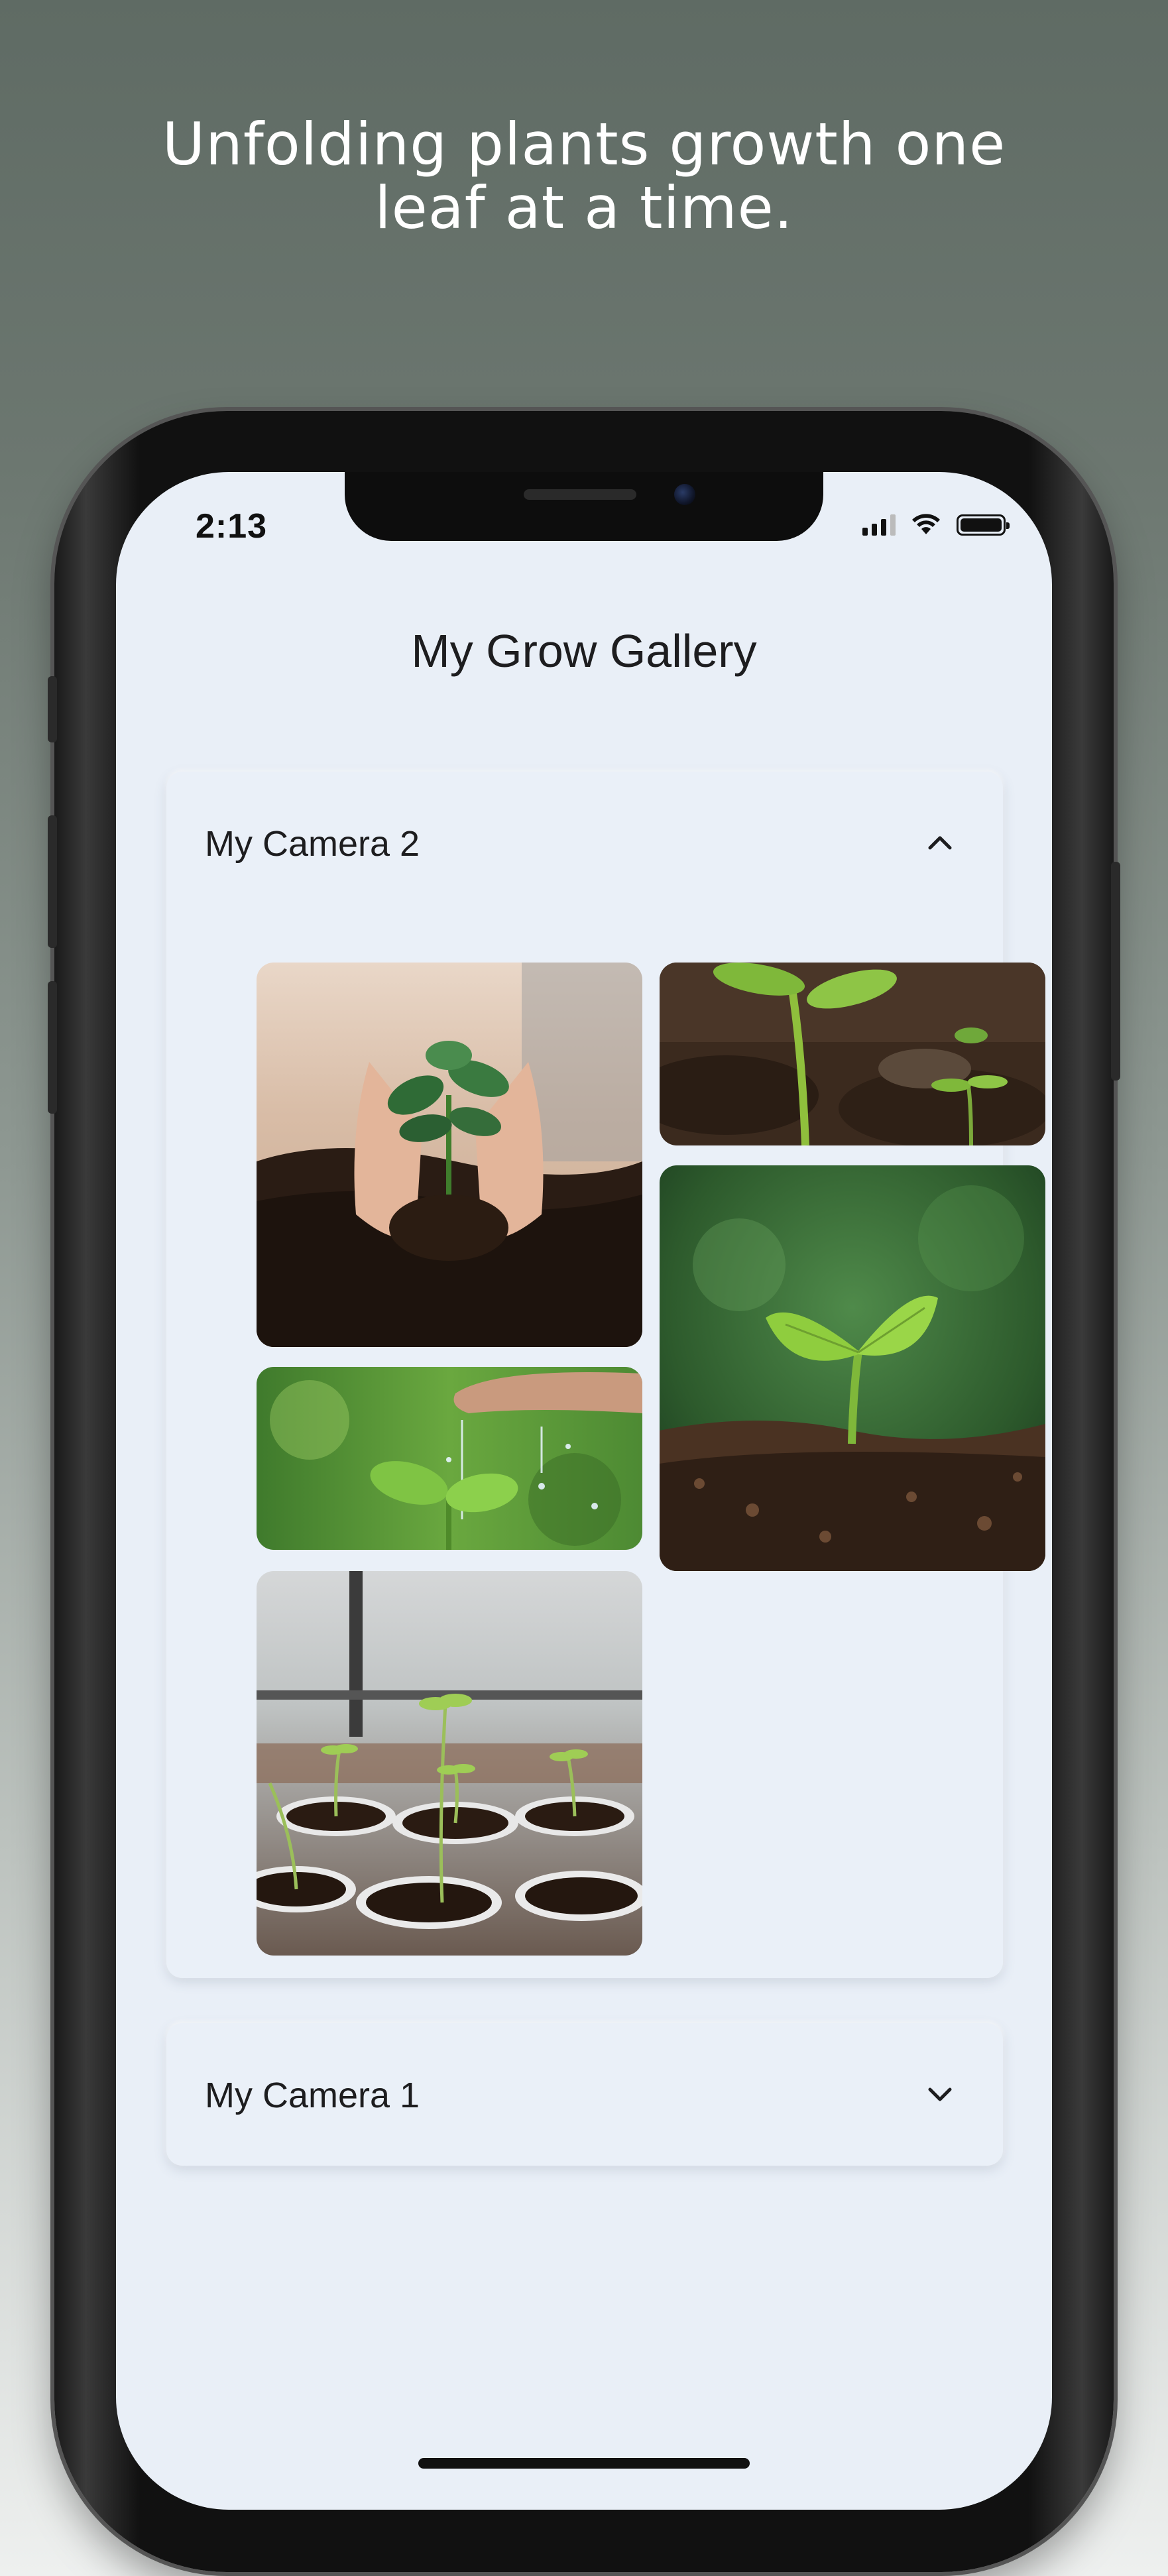  Describe the element at coordinates (940, 842) in the screenshot. I see `chevron-up-icon` at that location.